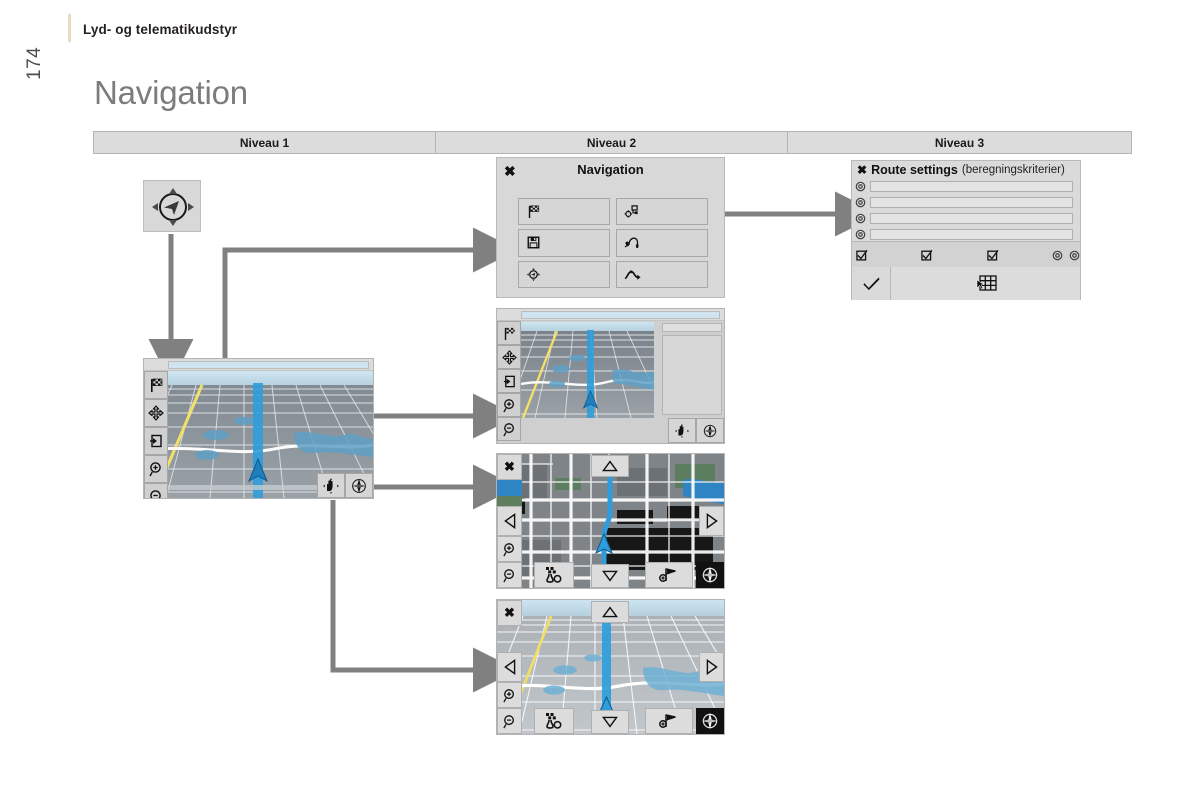 This screenshot has width=1200, height=800. I want to click on navigation-menu-panel: ✖ Navigation, so click(610, 227).